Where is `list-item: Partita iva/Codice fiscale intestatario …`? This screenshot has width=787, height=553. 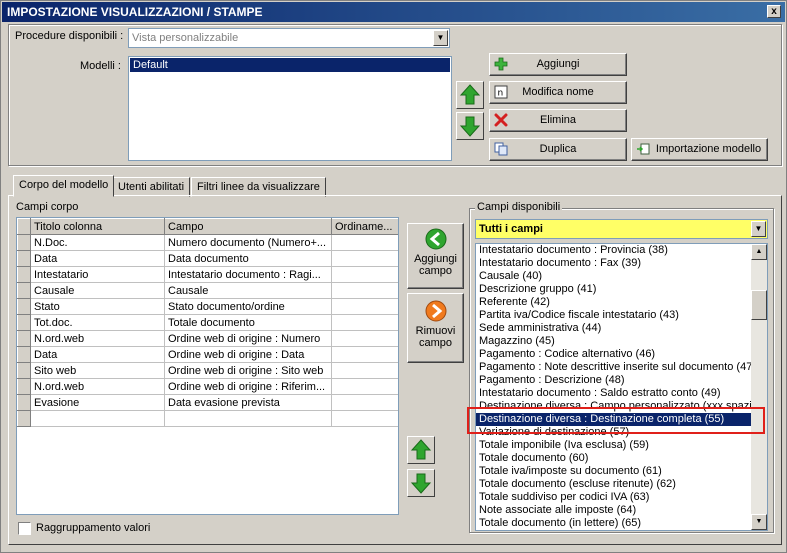 list-item: Partita iva/Codice fiscale intestatario … is located at coordinates (613, 315).